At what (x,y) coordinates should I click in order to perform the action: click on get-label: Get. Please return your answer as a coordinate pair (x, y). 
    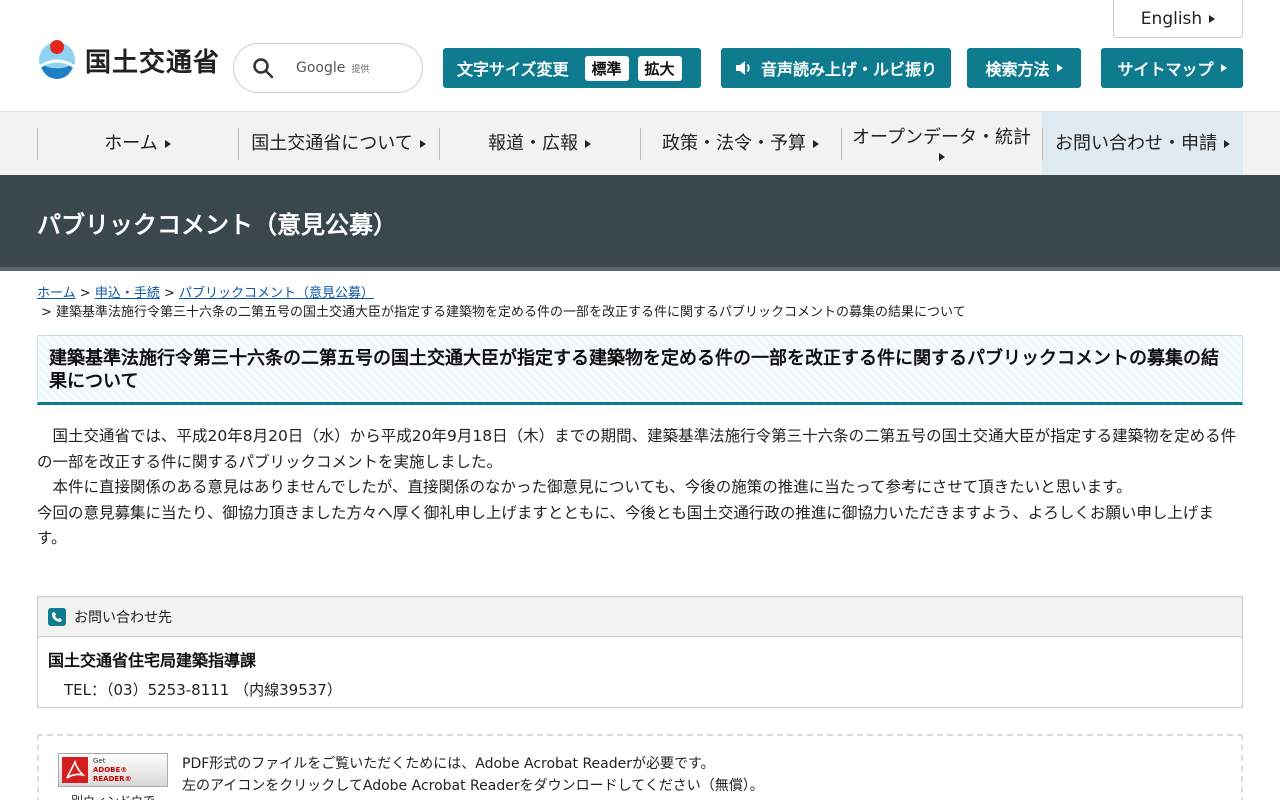
    Looking at the image, I should click on (99, 760).